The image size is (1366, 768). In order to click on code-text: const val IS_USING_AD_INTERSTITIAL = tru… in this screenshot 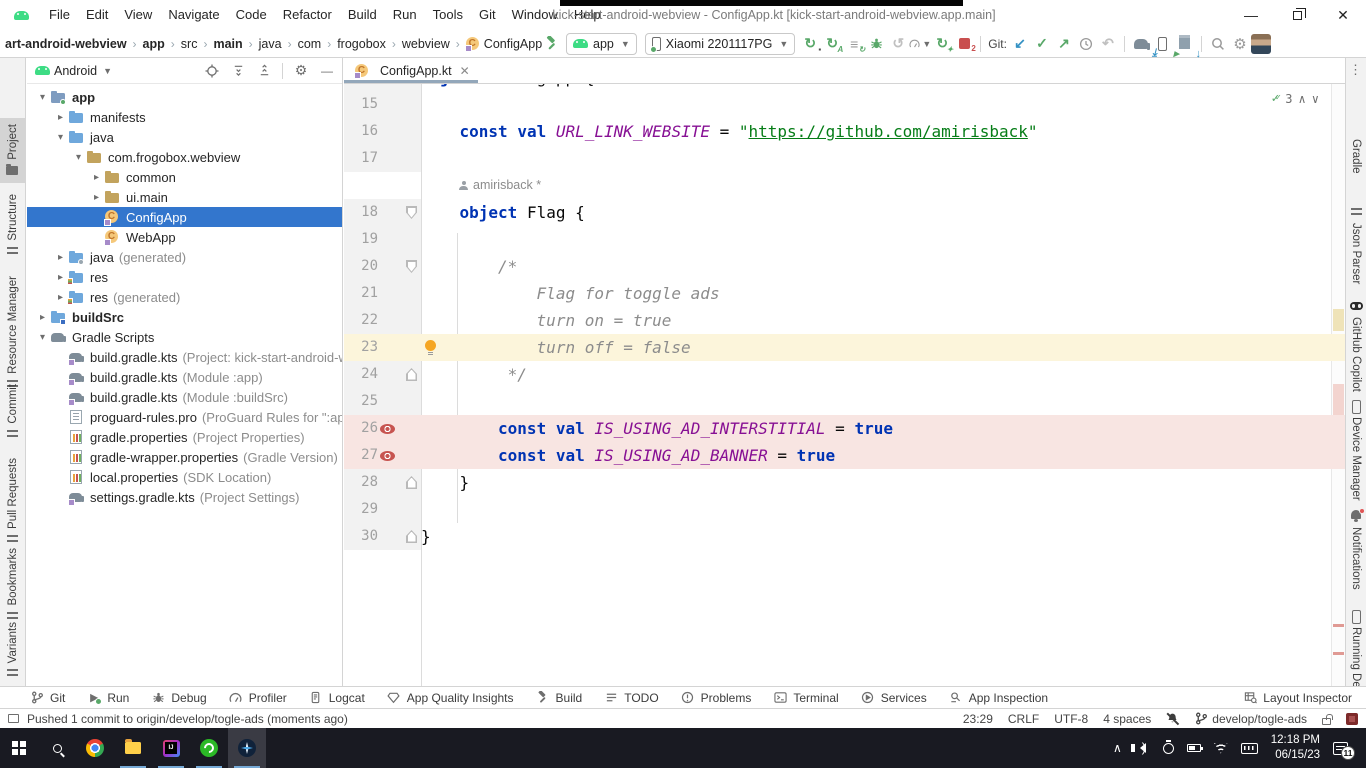, I will do `click(883, 428)`.